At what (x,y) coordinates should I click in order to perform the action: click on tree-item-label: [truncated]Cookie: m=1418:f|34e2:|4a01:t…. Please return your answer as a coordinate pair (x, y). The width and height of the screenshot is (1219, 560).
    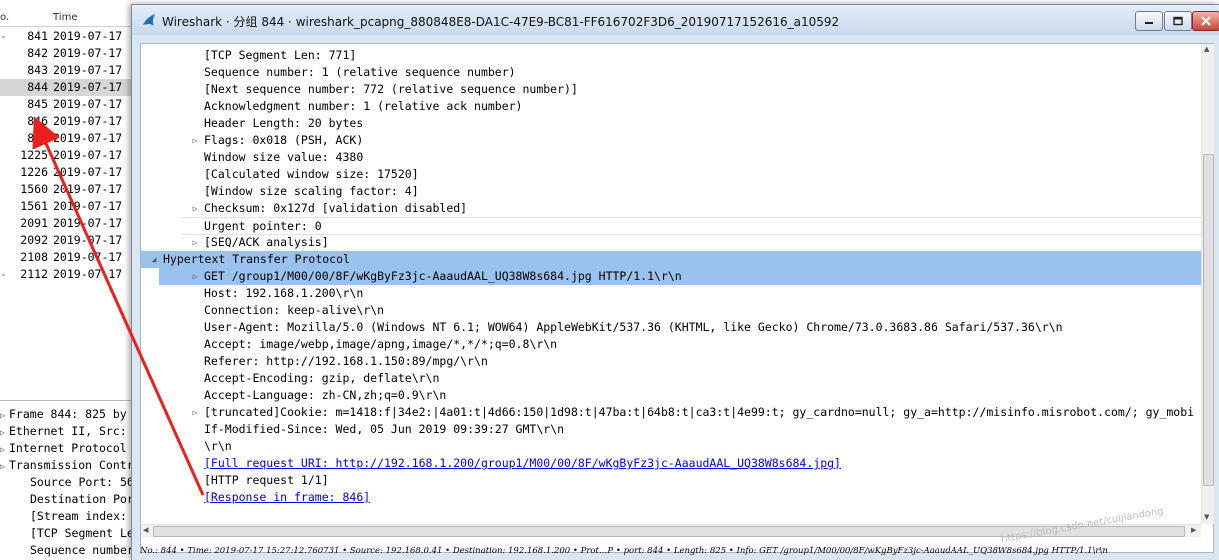
    Looking at the image, I should click on (699, 412).